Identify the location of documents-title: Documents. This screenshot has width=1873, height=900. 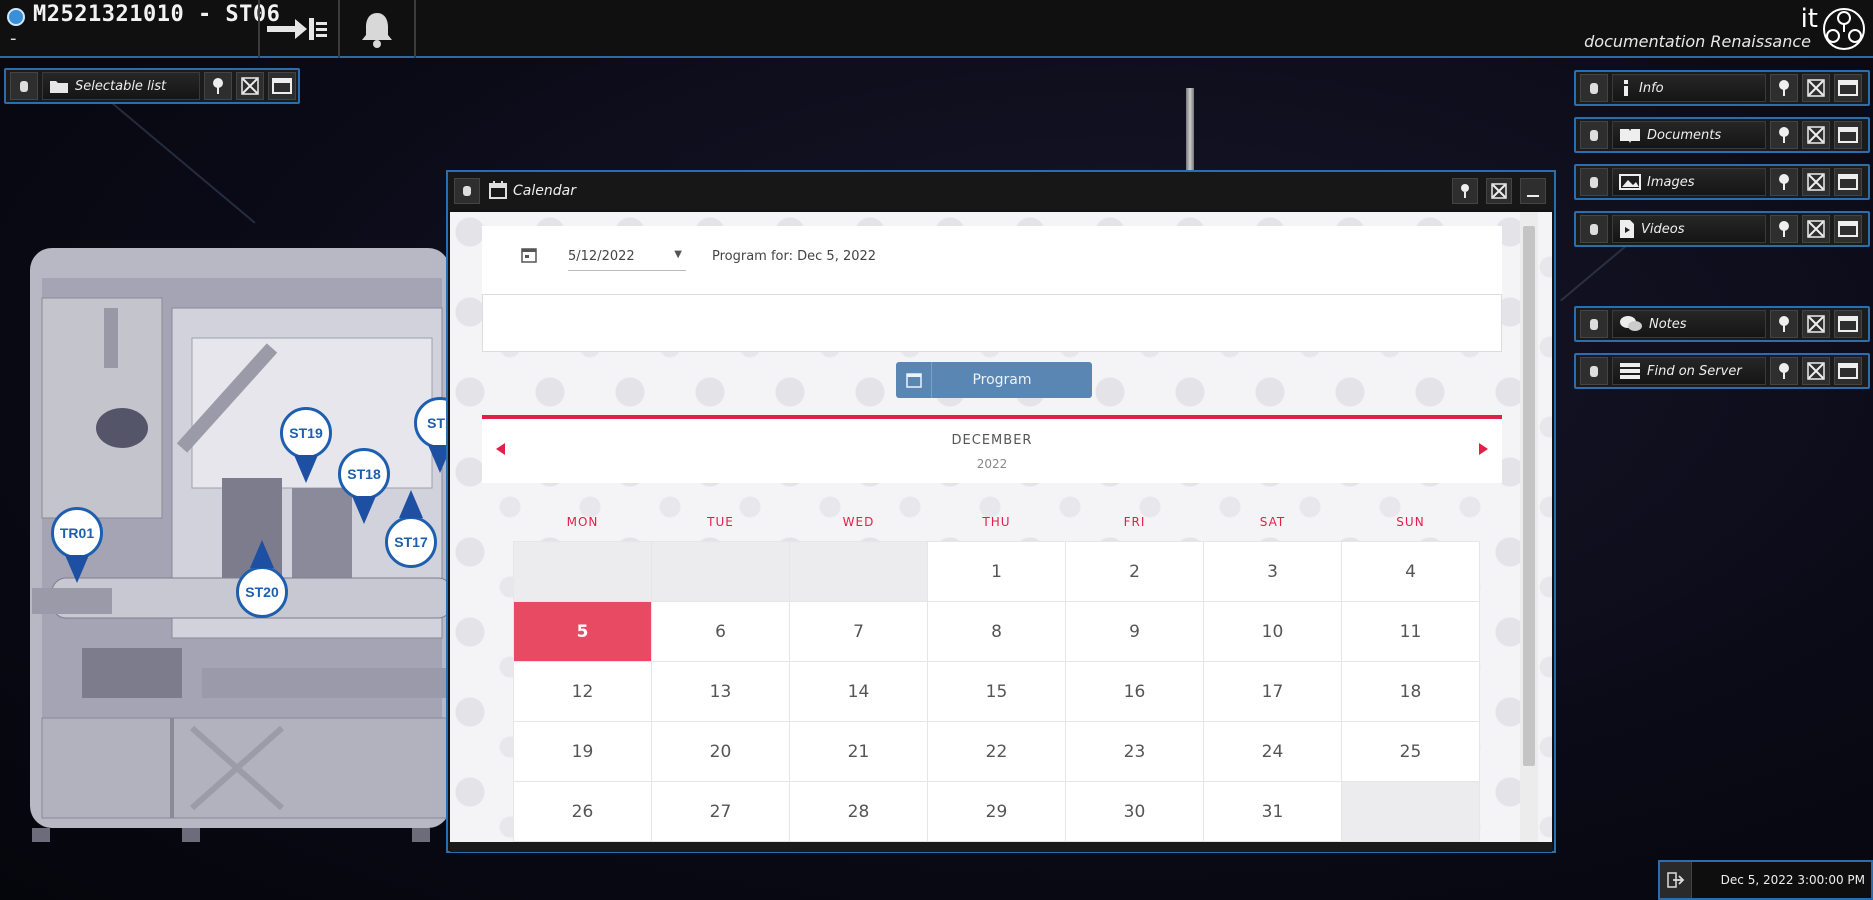
(1689, 135).